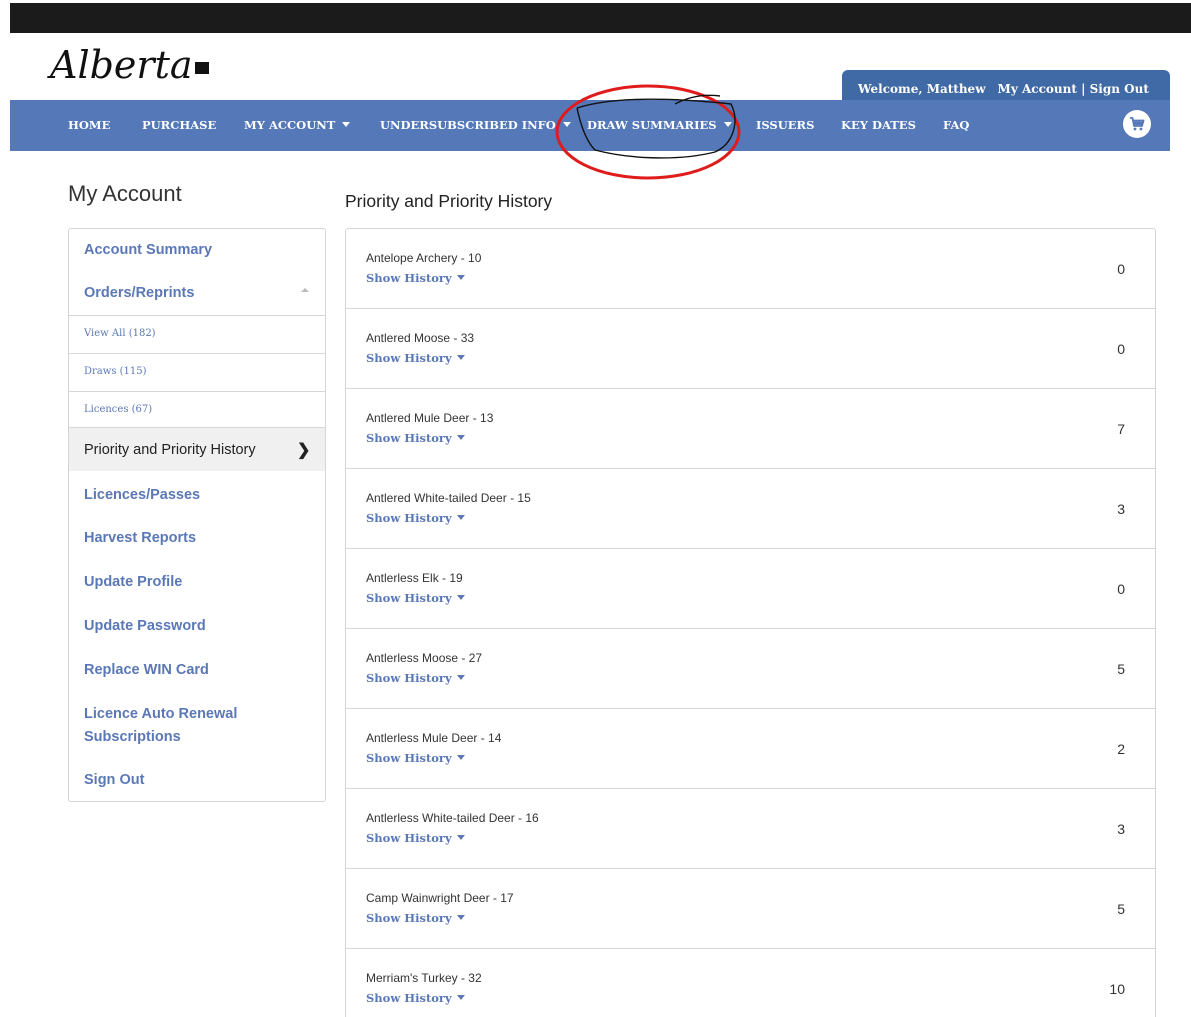 The image size is (1191, 1017). I want to click on sidebar-item-licences-passes: Licences/Passes, so click(142, 495).